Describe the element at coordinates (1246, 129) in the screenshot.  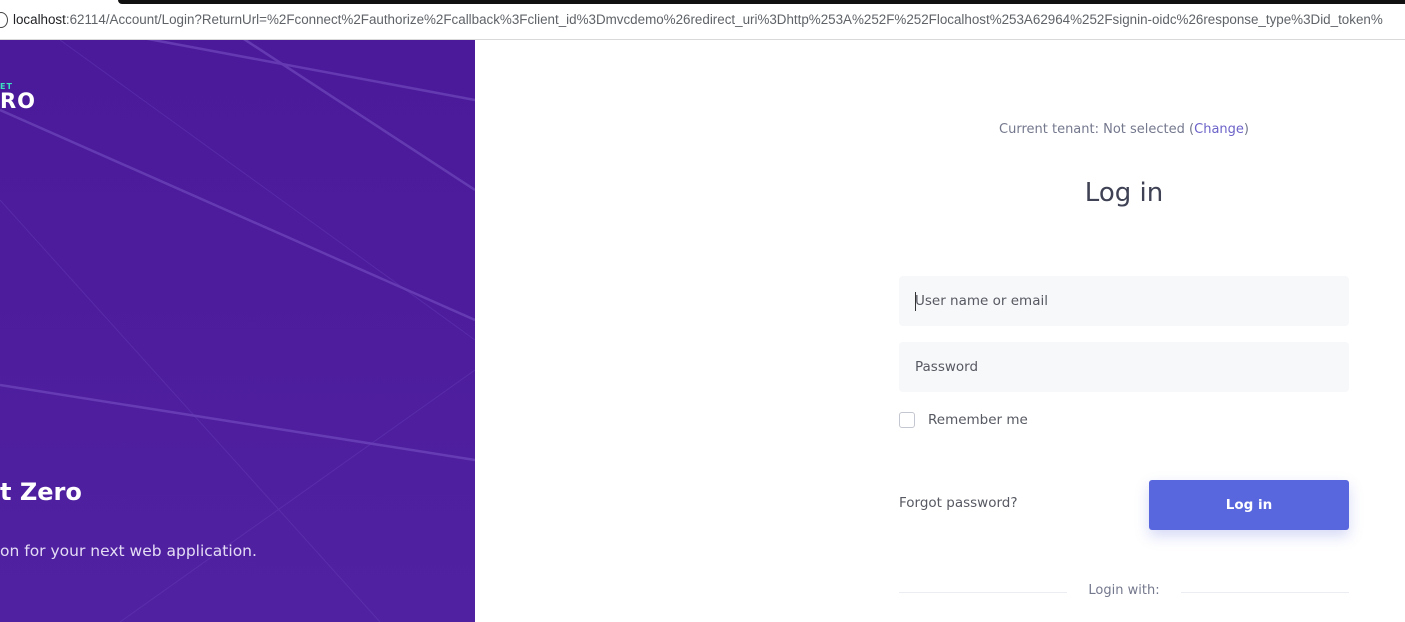
I see `tenant-suffix: )` at that location.